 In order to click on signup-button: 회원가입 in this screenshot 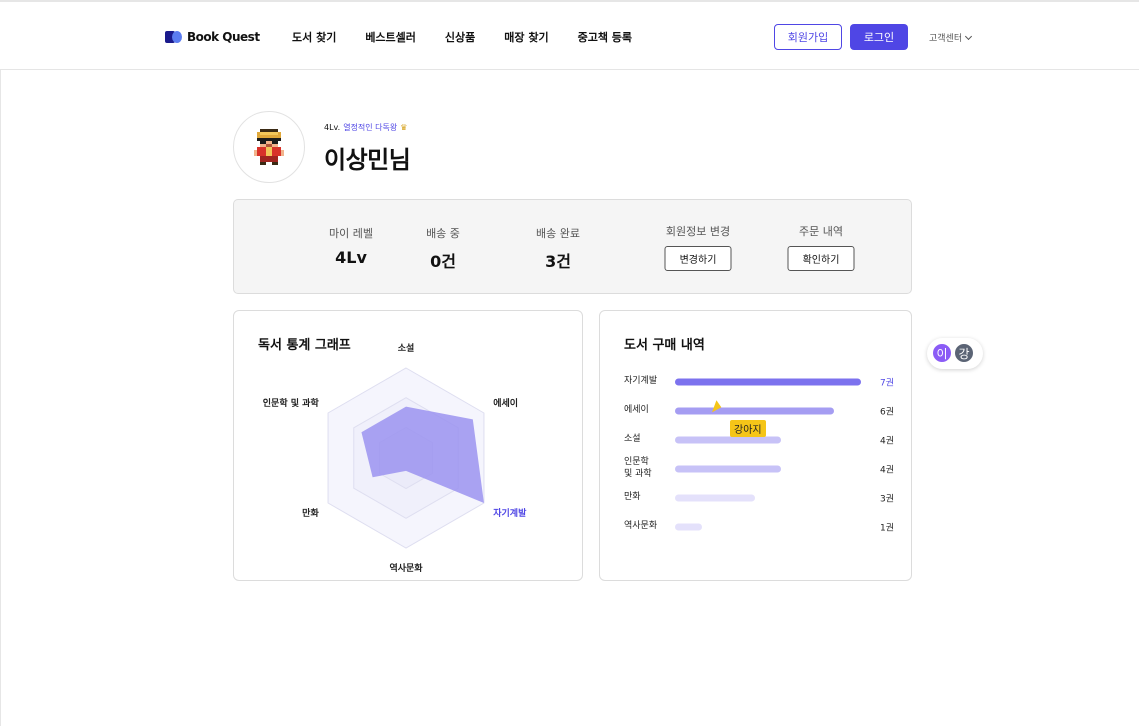, I will do `click(808, 37)`.